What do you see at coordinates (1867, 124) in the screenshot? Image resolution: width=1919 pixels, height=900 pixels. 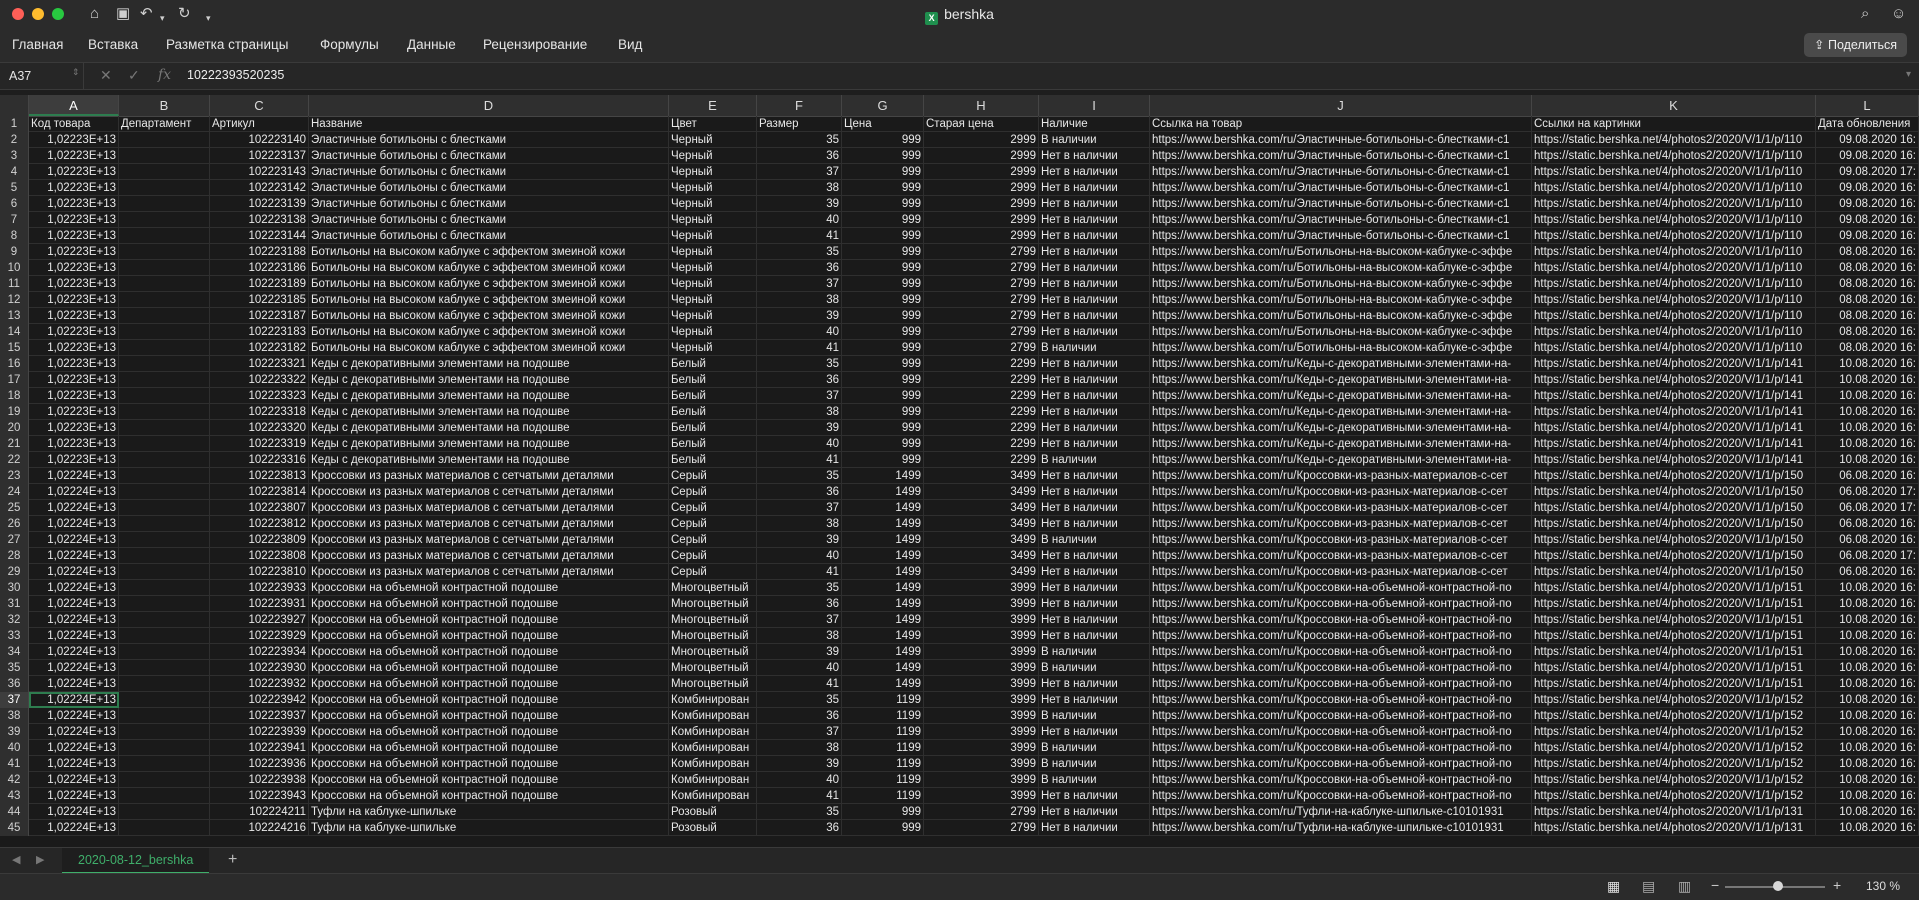 I see `header-cell-update-date: Дата обновления` at bounding box center [1867, 124].